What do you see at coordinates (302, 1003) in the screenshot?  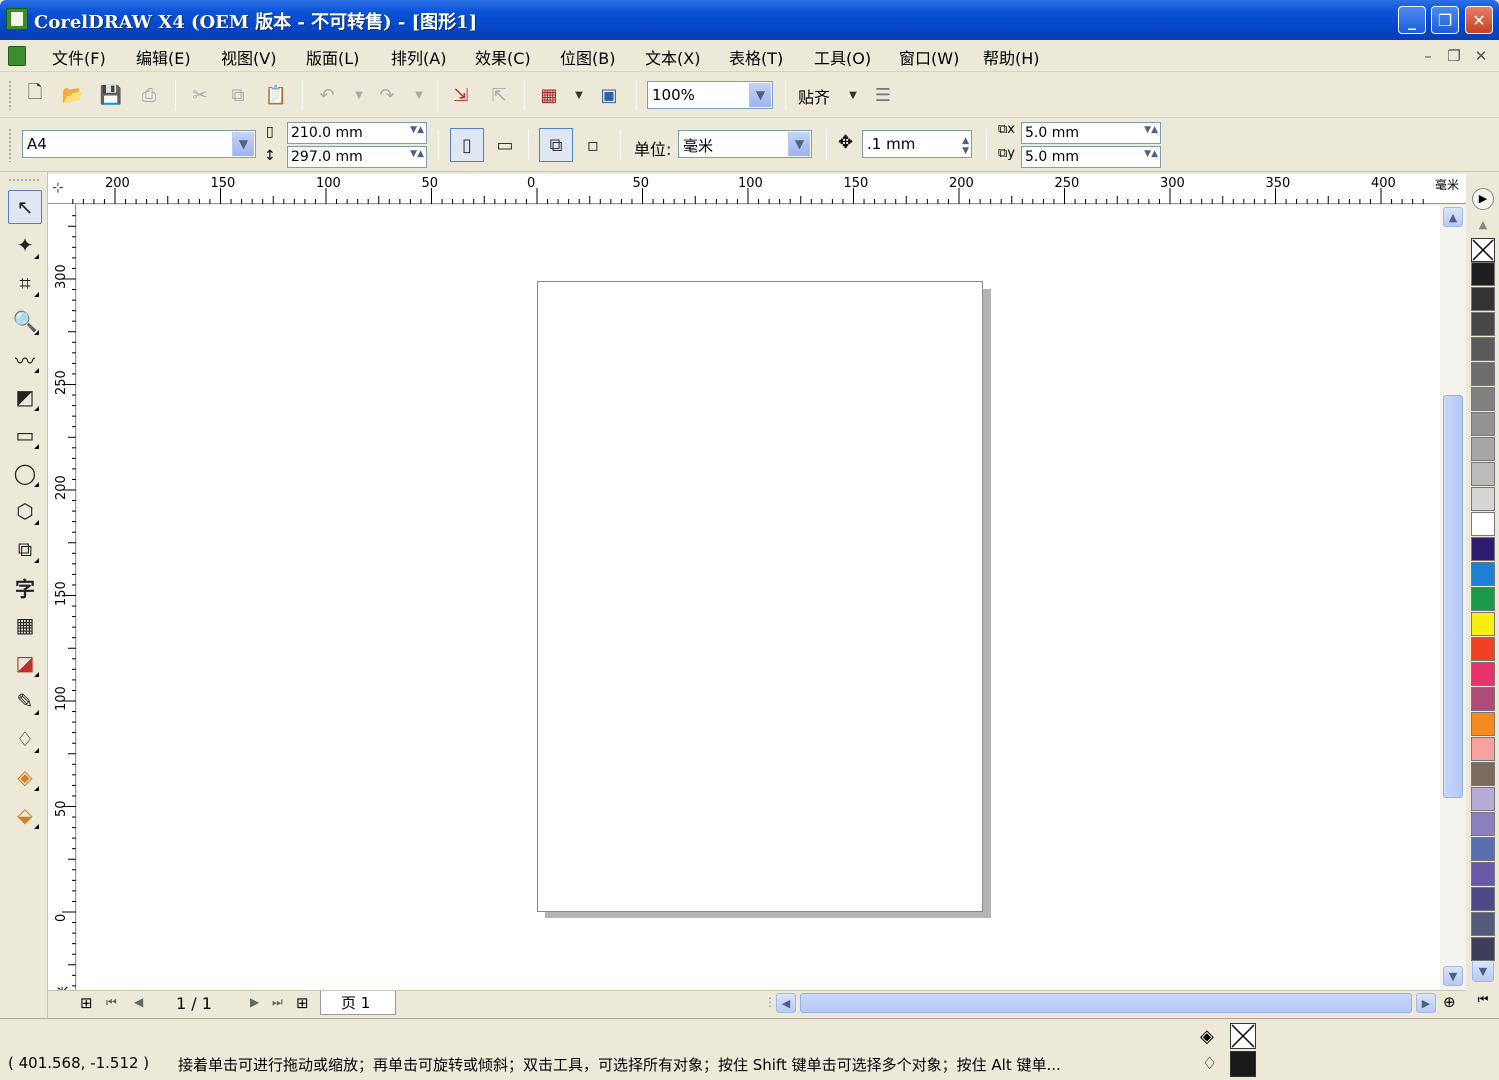 I see `add-page-after-icon: ⊞` at bounding box center [302, 1003].